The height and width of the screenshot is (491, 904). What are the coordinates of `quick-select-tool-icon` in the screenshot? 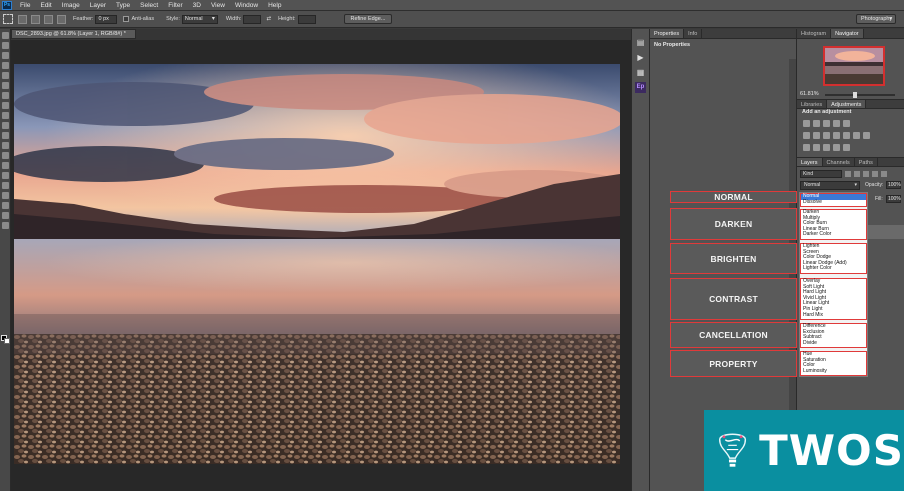 It's located at (5, 65).